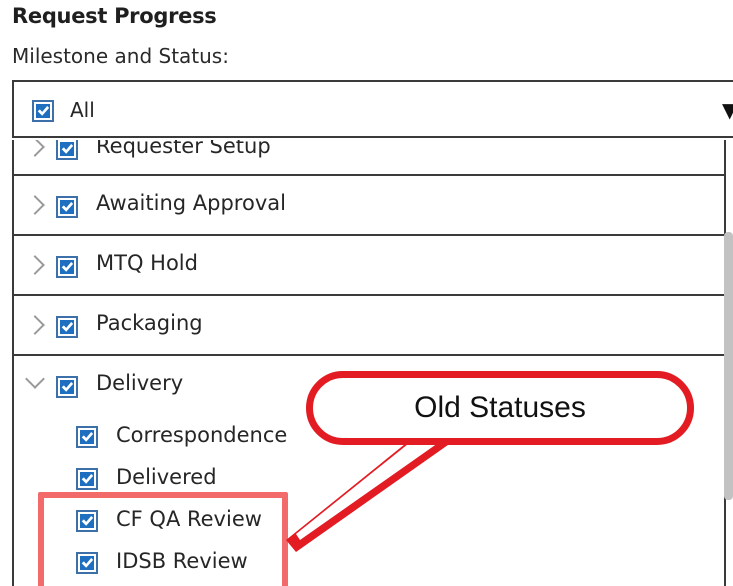  I want to click on milestone-label: Awaiting Approval, so click(191, 203).